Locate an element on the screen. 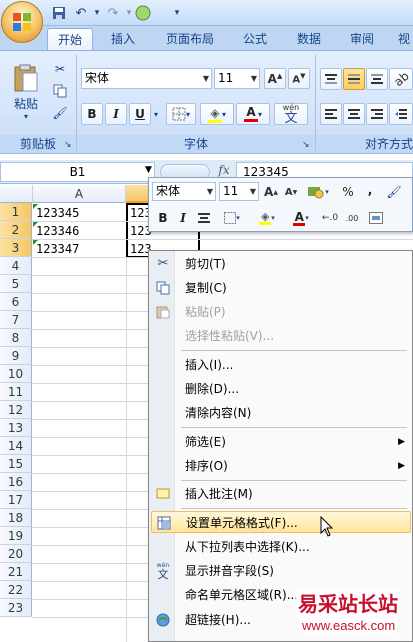  pinyin-button: wén 文 is located at coordinates (291, 114).